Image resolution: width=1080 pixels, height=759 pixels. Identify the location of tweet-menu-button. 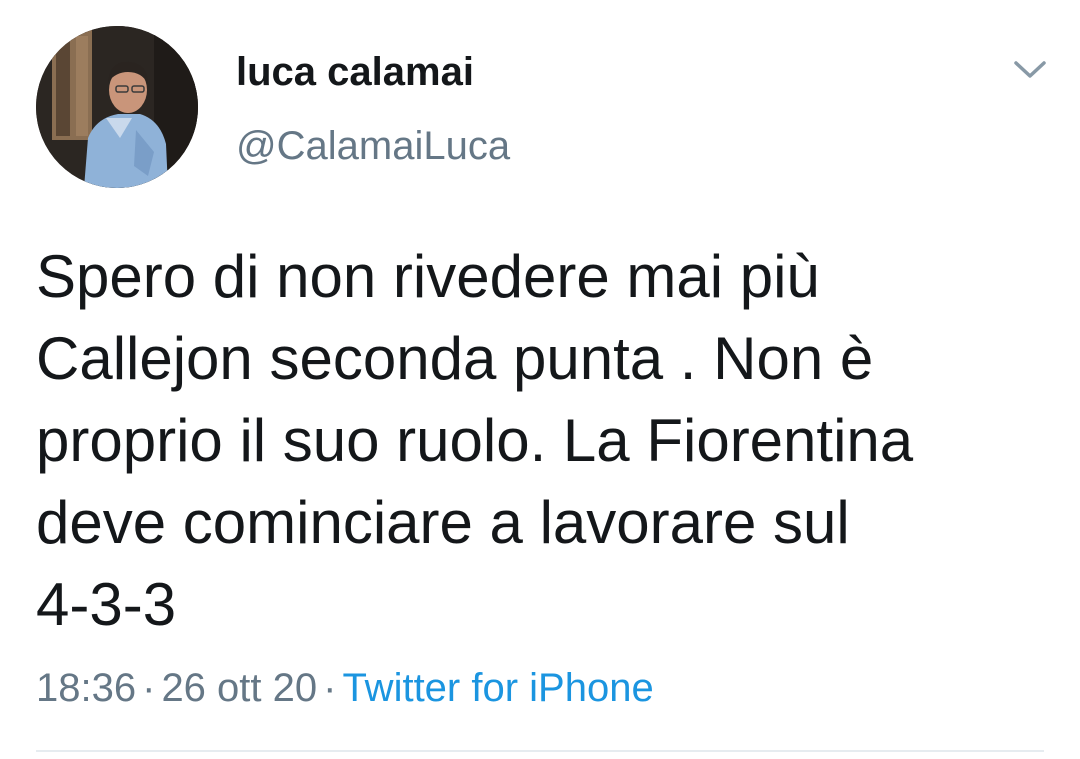
(1030, 70).